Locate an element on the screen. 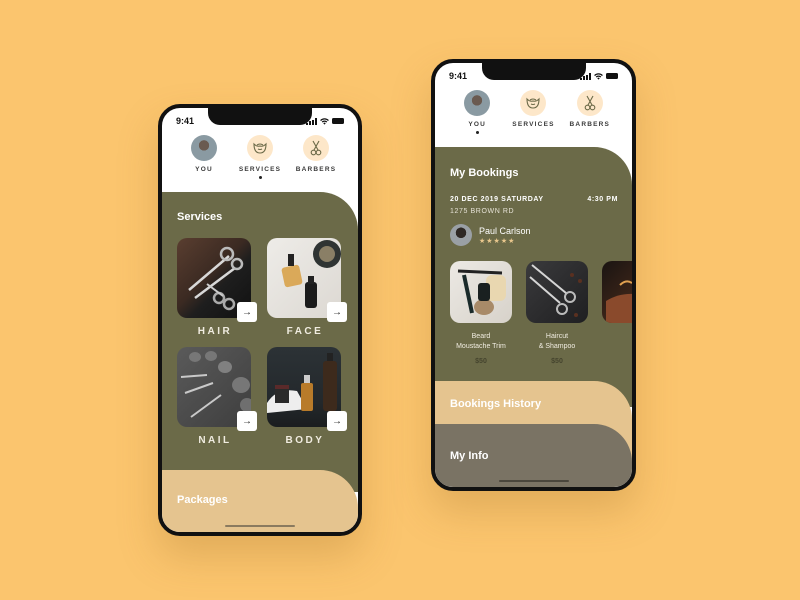  services-title: Services is located at coordinates (200, 217).